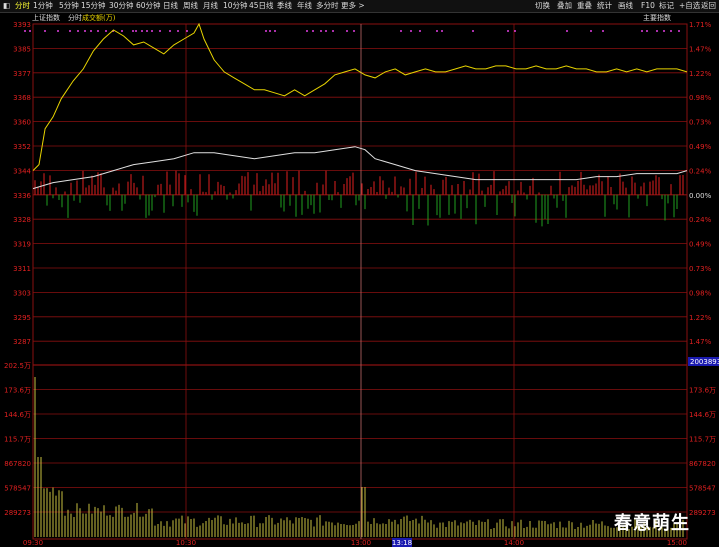  I want to click on price-tick-label: 3344, so click(22, 171).